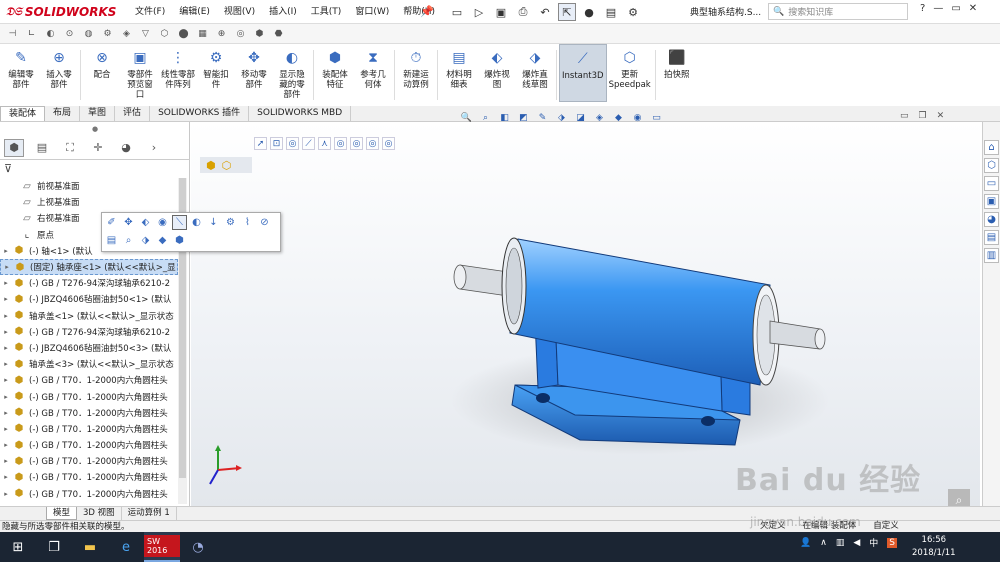 This screenshot has width=1000, height=562. Describe the element at coordinates (90, 547) in the screenshot. I see `file-explorer-taskbar-icon: ▬` at that location.